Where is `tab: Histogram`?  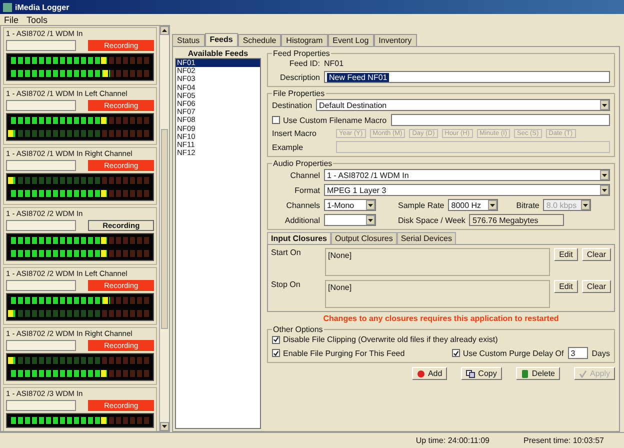
tab: Histogram is located at coordinates (304, 40).